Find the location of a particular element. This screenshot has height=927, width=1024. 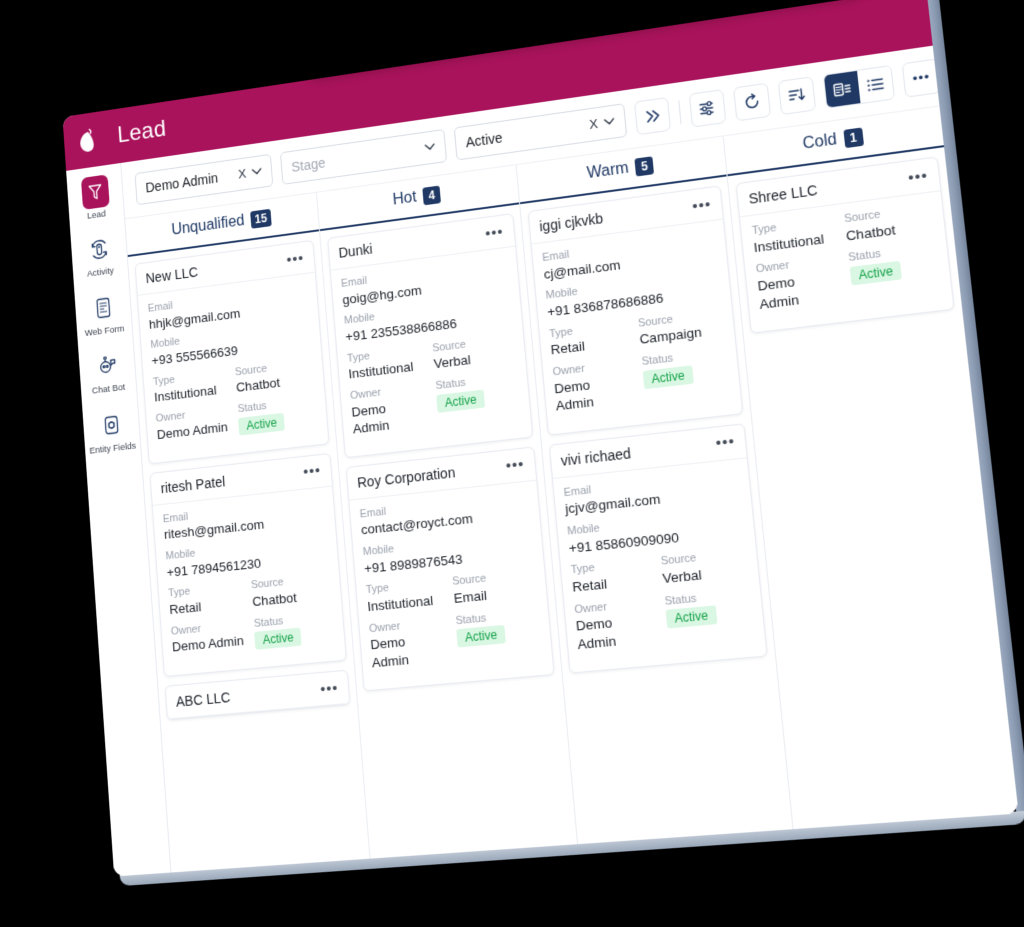

funnel-icon is located at coordinates (95, 192).